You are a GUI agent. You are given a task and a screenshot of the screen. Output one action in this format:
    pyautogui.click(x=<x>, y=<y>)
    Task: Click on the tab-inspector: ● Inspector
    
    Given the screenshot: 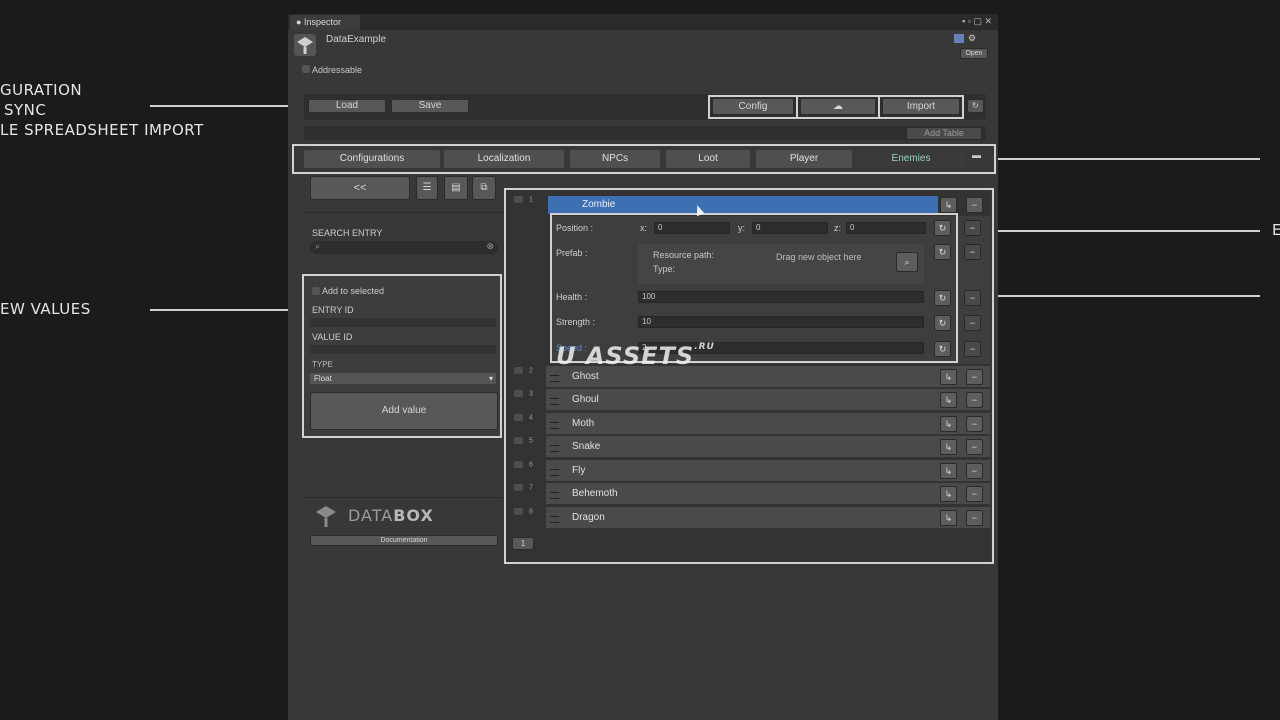 What is the action you would take?
    pyautogui.click(x=325, y=22)
    